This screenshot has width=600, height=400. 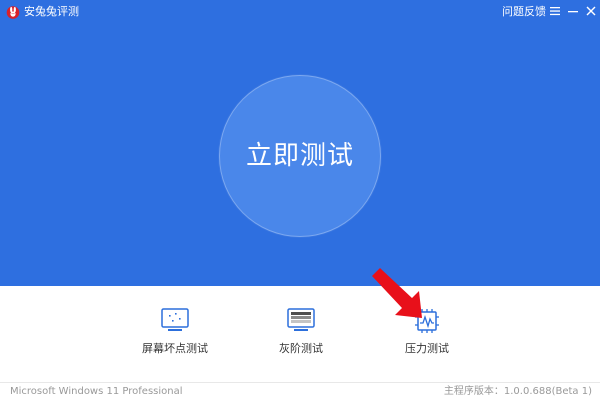 What do you see at coordinates (301, 334) in the screenshot?
I see `tool-grayscale-test: 灰阶测试` at bounding box center [301, 334].